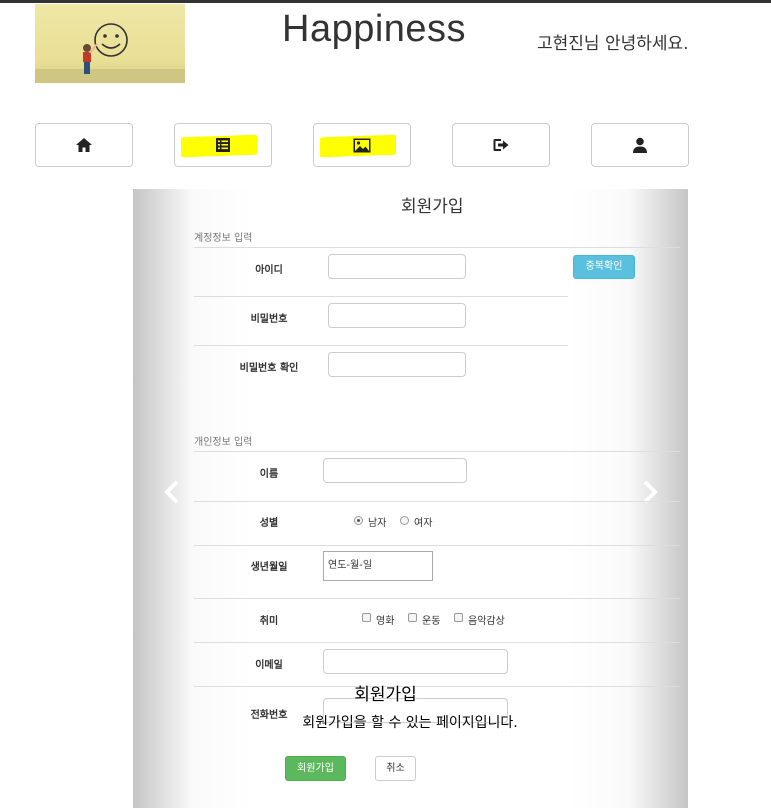 The width and height of the screenshot is (771, 808). I want to click on carousel-prev-icon, so click(173, 492).